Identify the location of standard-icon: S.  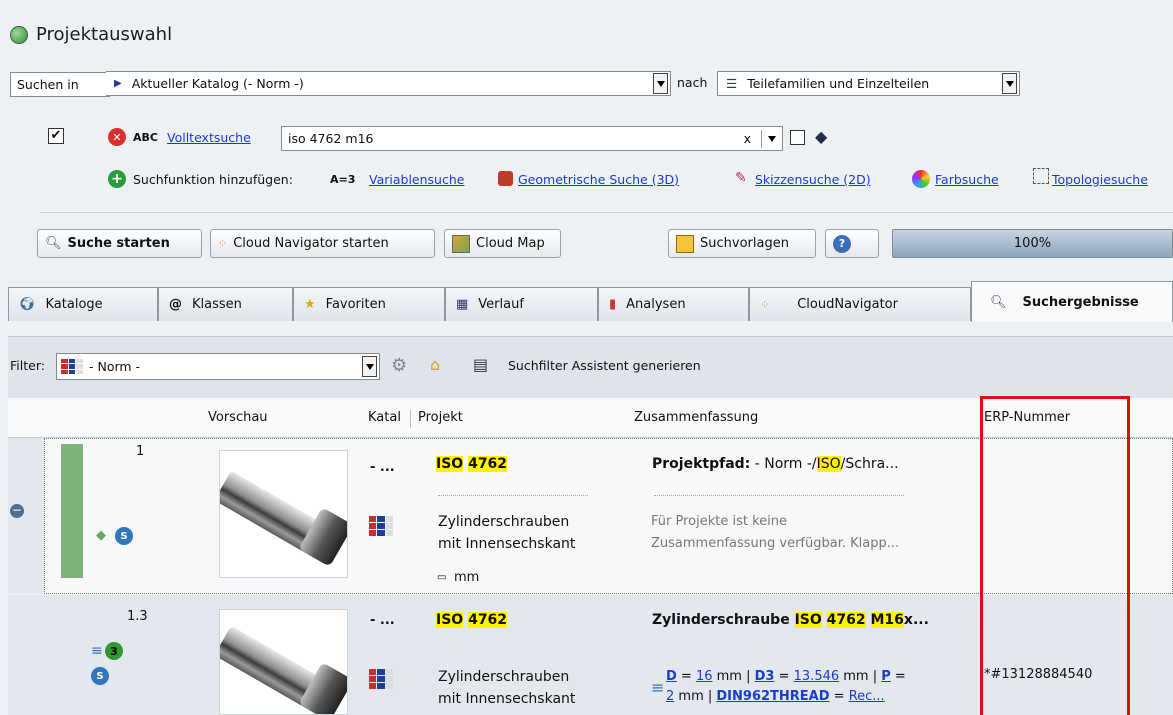
(100, 676).